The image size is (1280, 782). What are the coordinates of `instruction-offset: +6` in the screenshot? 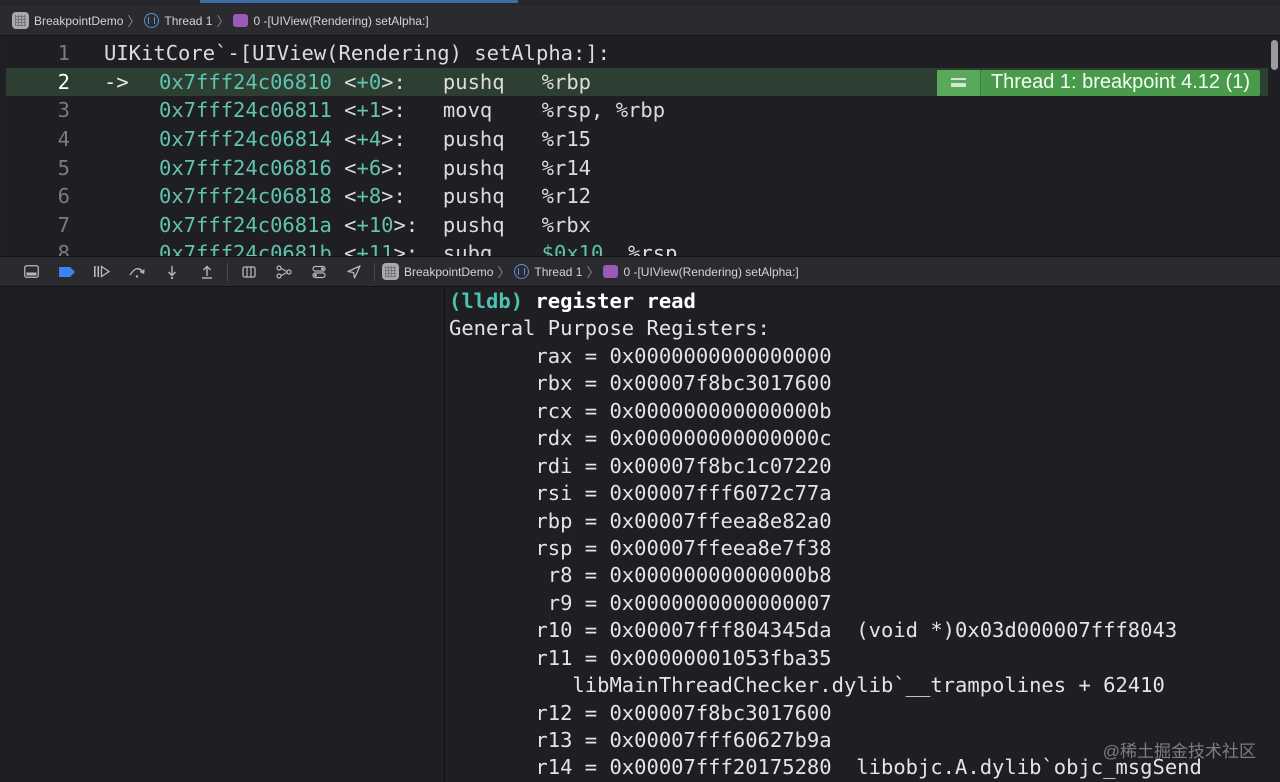 It's located at (369, 167).